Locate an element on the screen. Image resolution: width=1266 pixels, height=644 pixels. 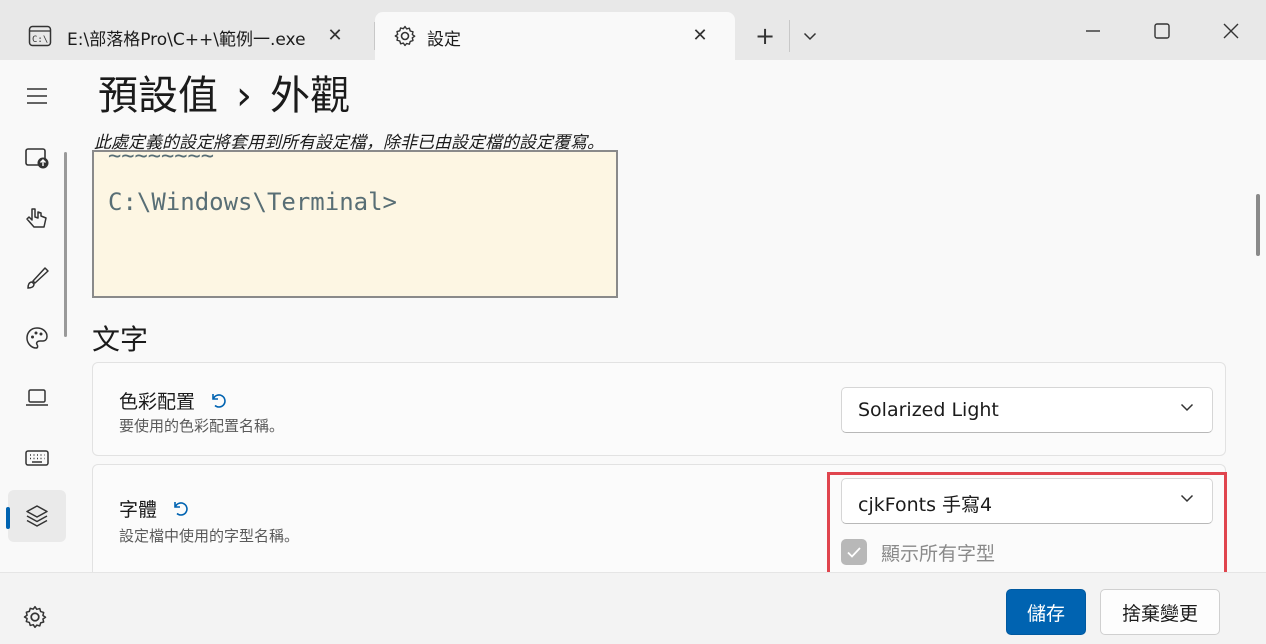
color-schemes-icon is located at coordinates (37, 338).